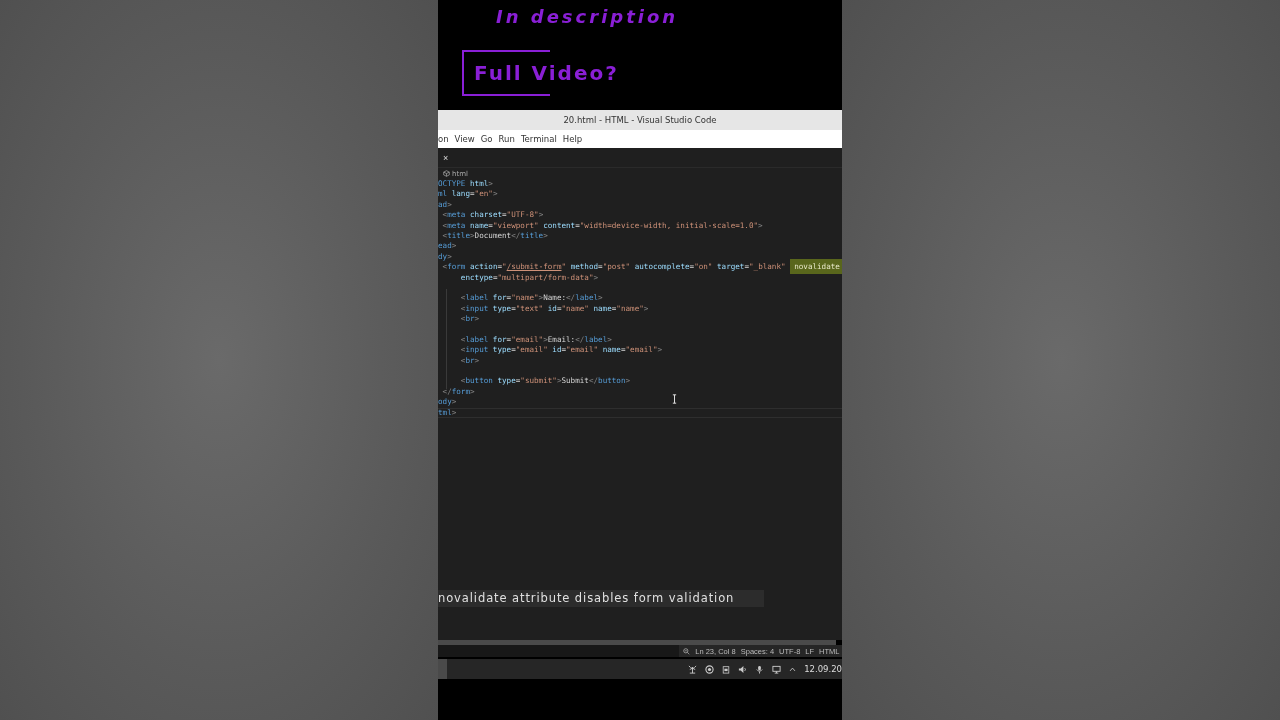 The height and width of the screenshot is (720, 1280). What do you see at coordinates (637, 642) in the screenshot?
I see `horizontal-scrollbar` at bounding box center [637, 642].